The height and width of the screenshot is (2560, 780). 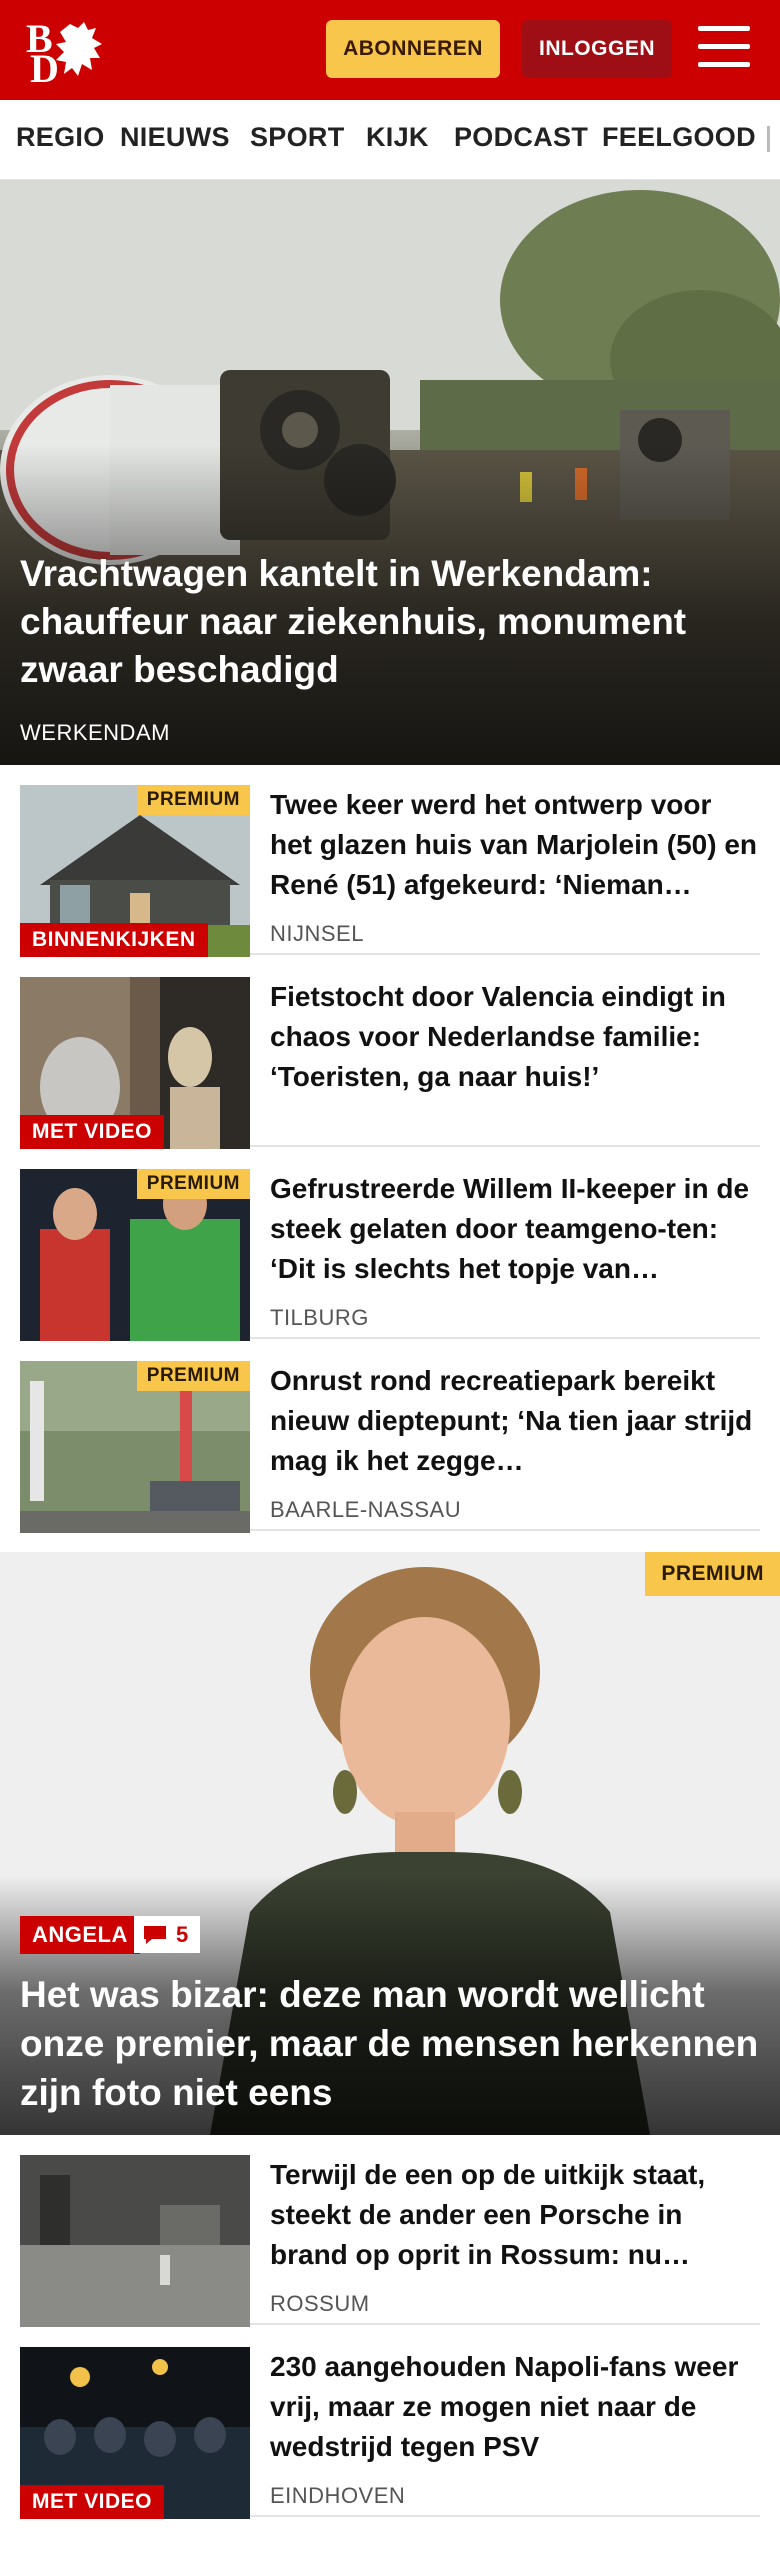 What do you see at coordinates (724, 47) in the screenshot?
I see `menu-icon` at bounding box center [724, 47].